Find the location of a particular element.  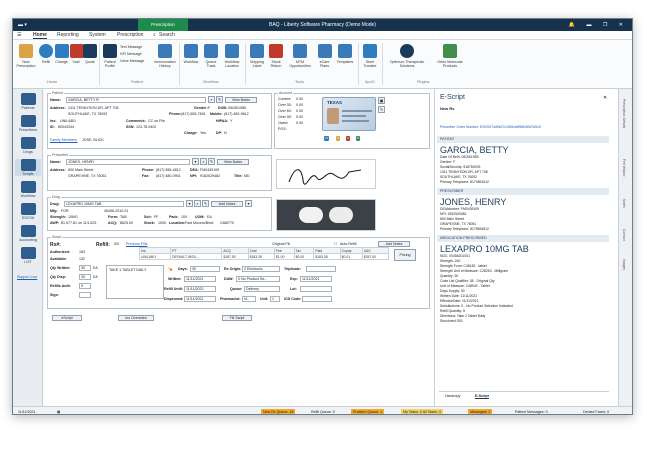

drug-field: LEXAPRO 10MG TAB is located at coordinates (124, 204).